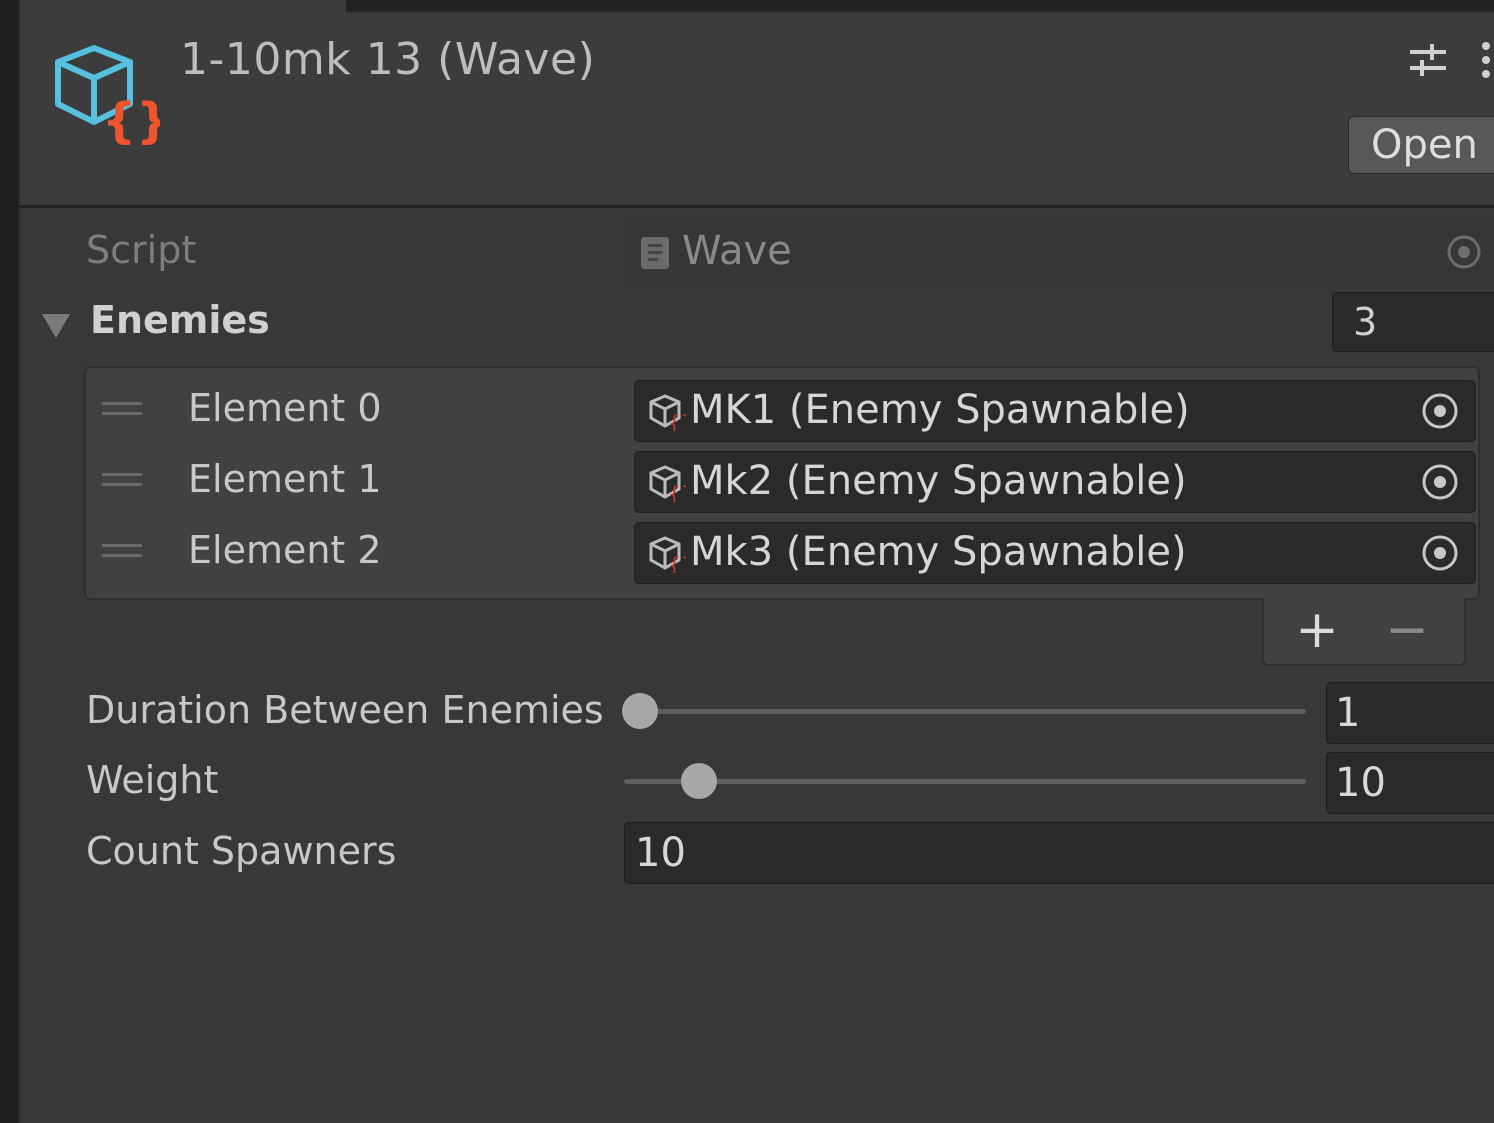  What do you see at coordinates (640, 711) in the screenshot?
I see `duration-slider-thumb` at bounding box center [640, 711].